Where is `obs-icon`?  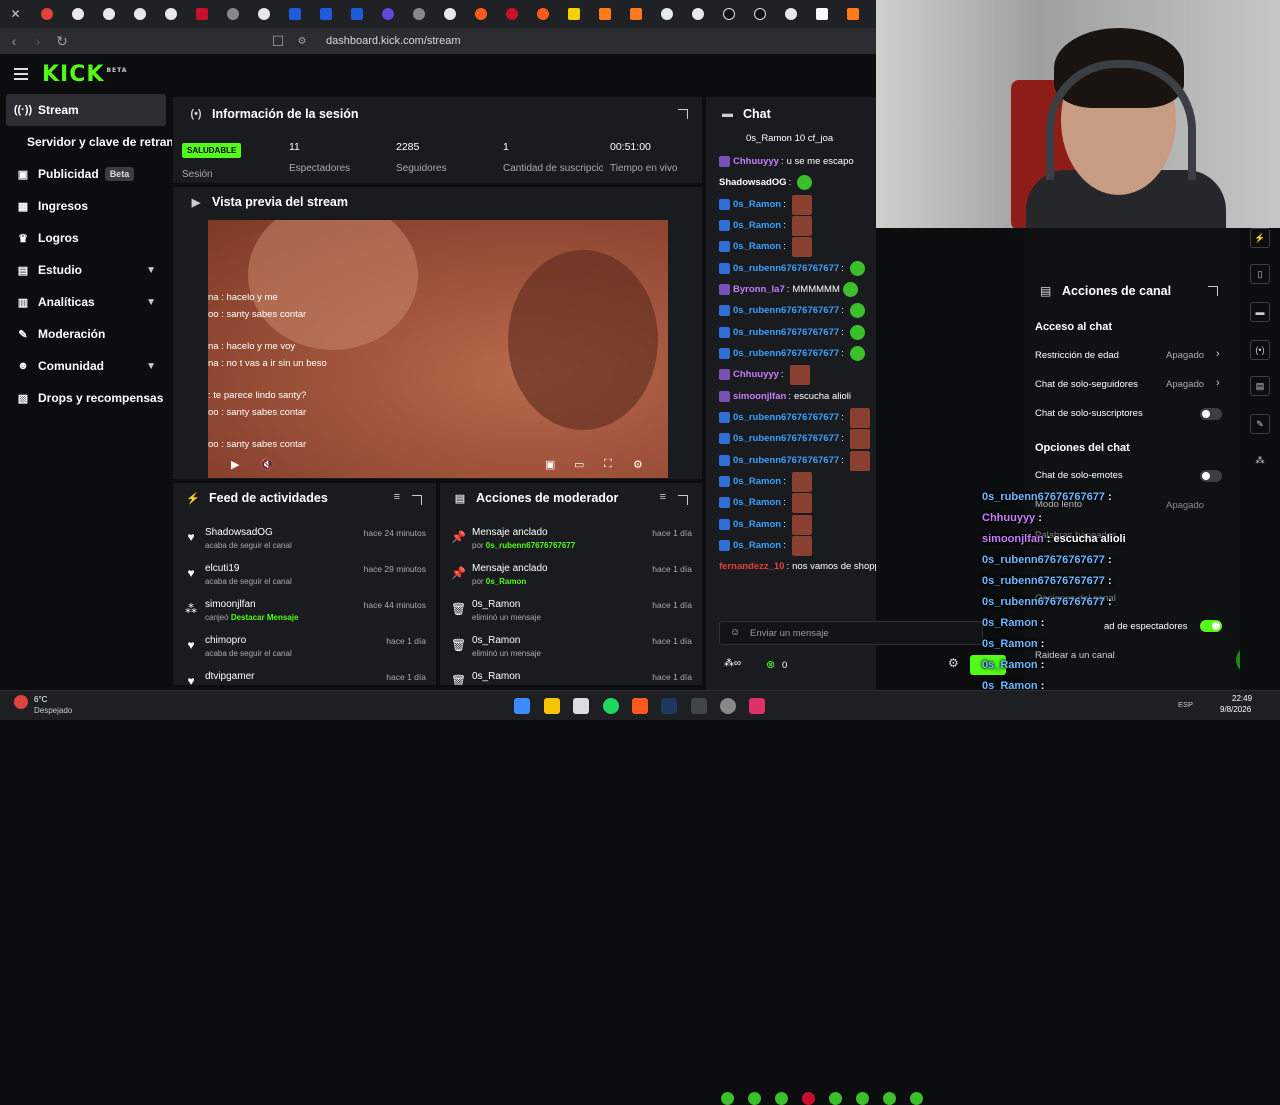
obs-icon is located at coordinates (728, 706).